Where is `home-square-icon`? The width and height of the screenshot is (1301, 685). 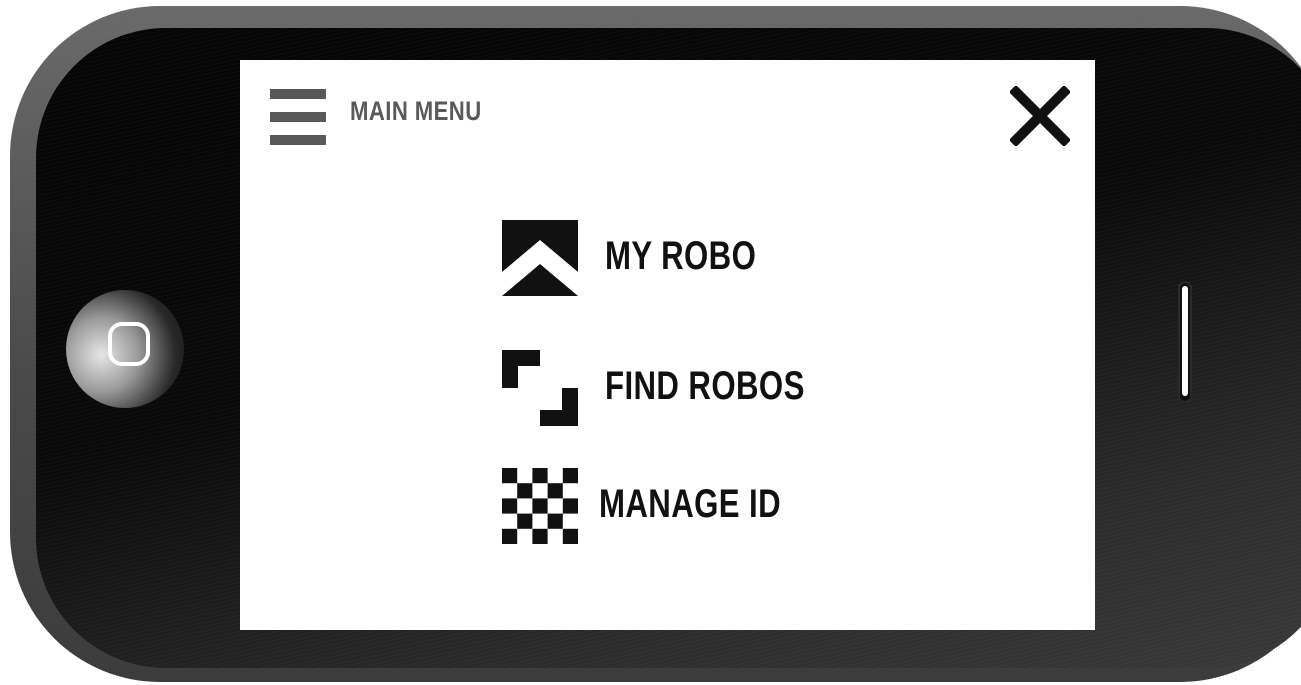
home-square-icon is located at coordinates (129, 344).